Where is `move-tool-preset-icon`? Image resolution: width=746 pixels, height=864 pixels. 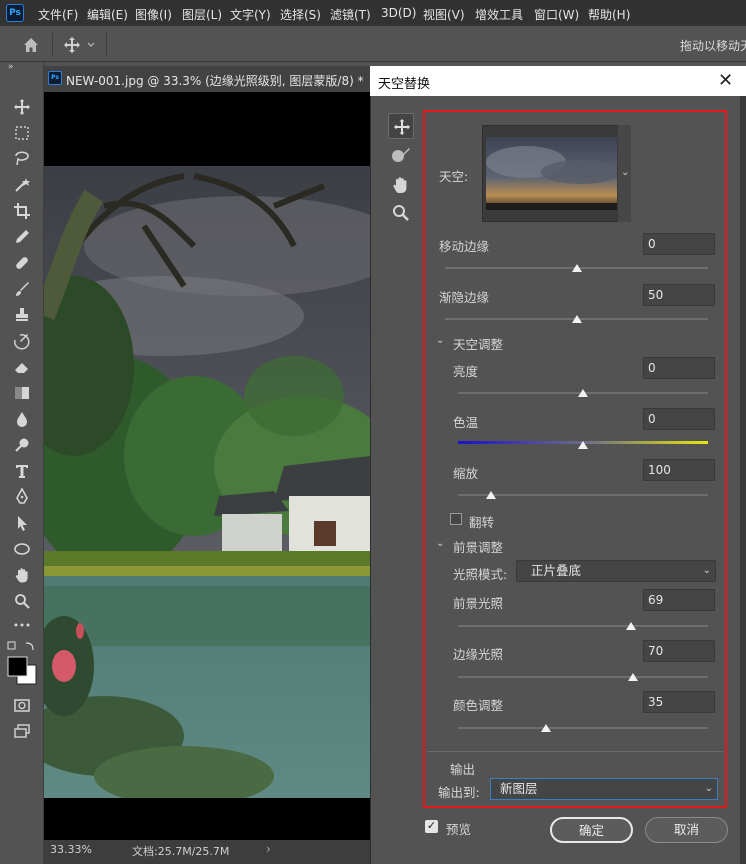 move-tool-preset-icon is located at coordinates (80, 45).